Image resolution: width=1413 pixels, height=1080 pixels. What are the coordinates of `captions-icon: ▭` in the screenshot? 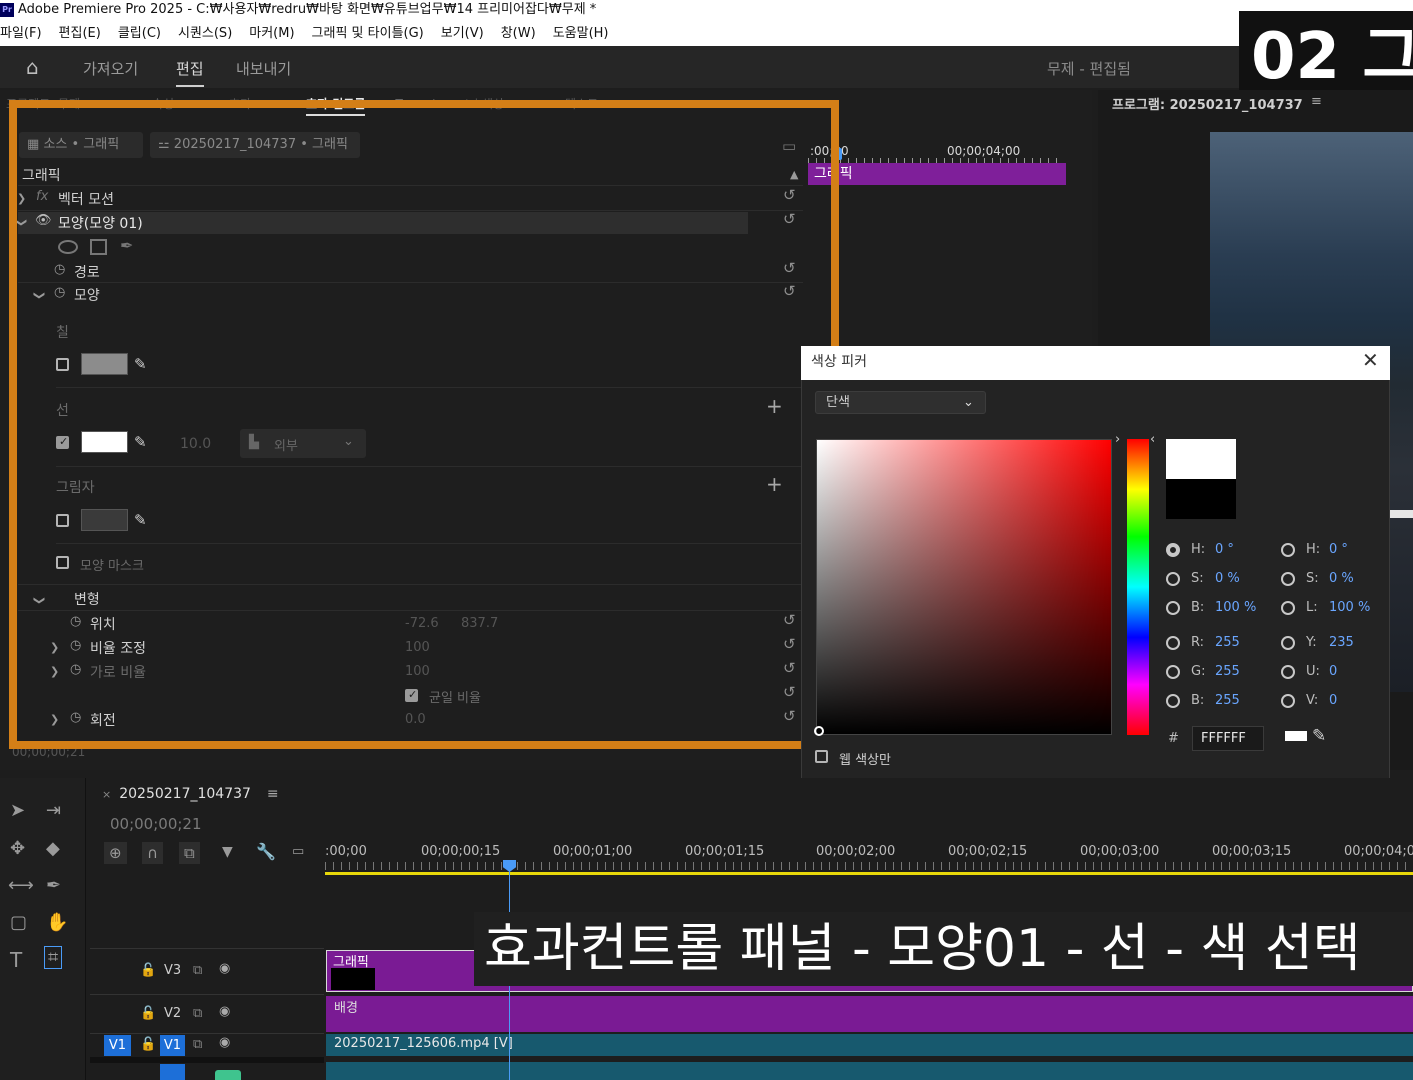 It's located at (298, 851).